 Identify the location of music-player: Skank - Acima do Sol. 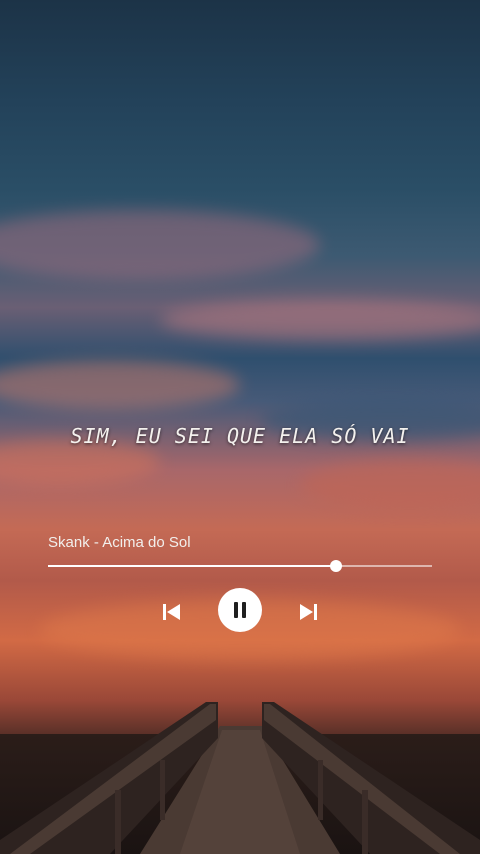
(240, 583).